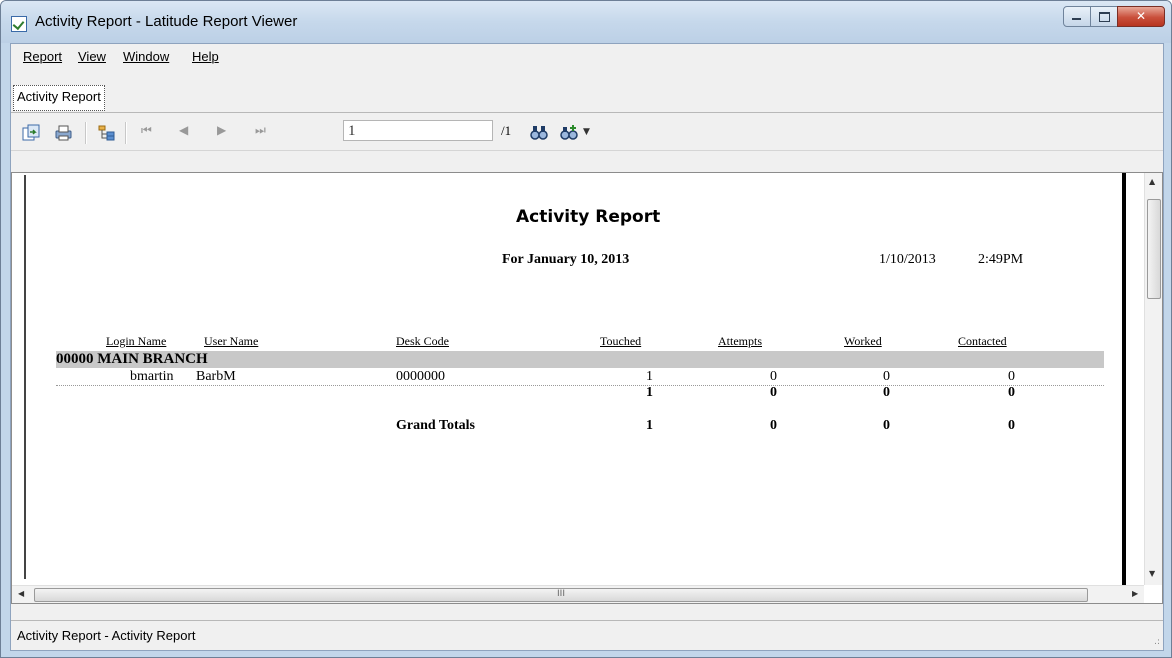 This screenshot has width=1172, height=658. Describe the element at coordinates (19, 24) in the screenshot. I see `app-icon` at that location.